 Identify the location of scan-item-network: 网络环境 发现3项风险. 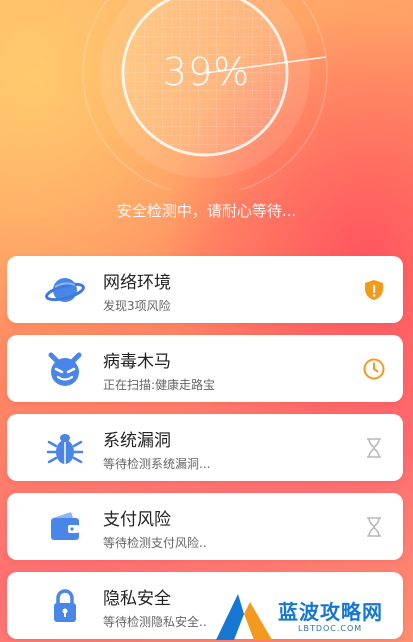
(205, 289).